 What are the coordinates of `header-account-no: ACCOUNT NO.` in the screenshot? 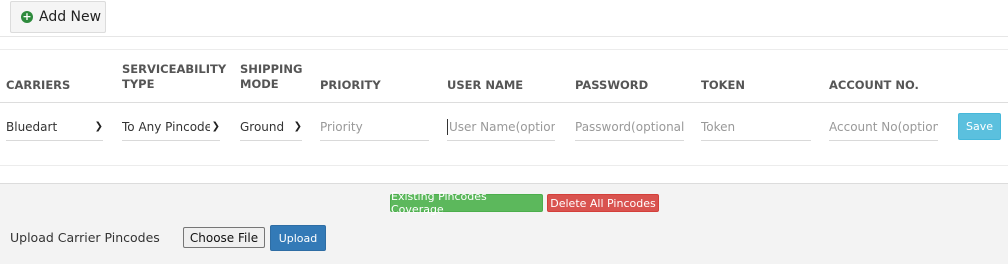 It's located at (874, 85).